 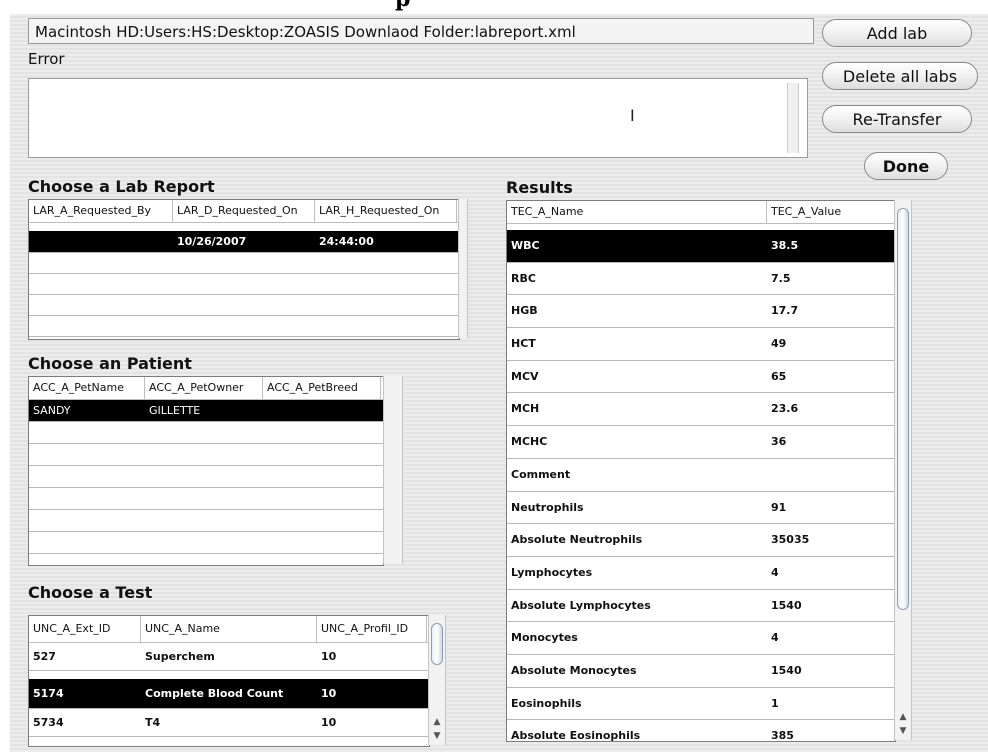 What do you see at coordinates (541, 474) in the screenshot?
I see `table-cell: Comment` at bounding box center [541, 474].